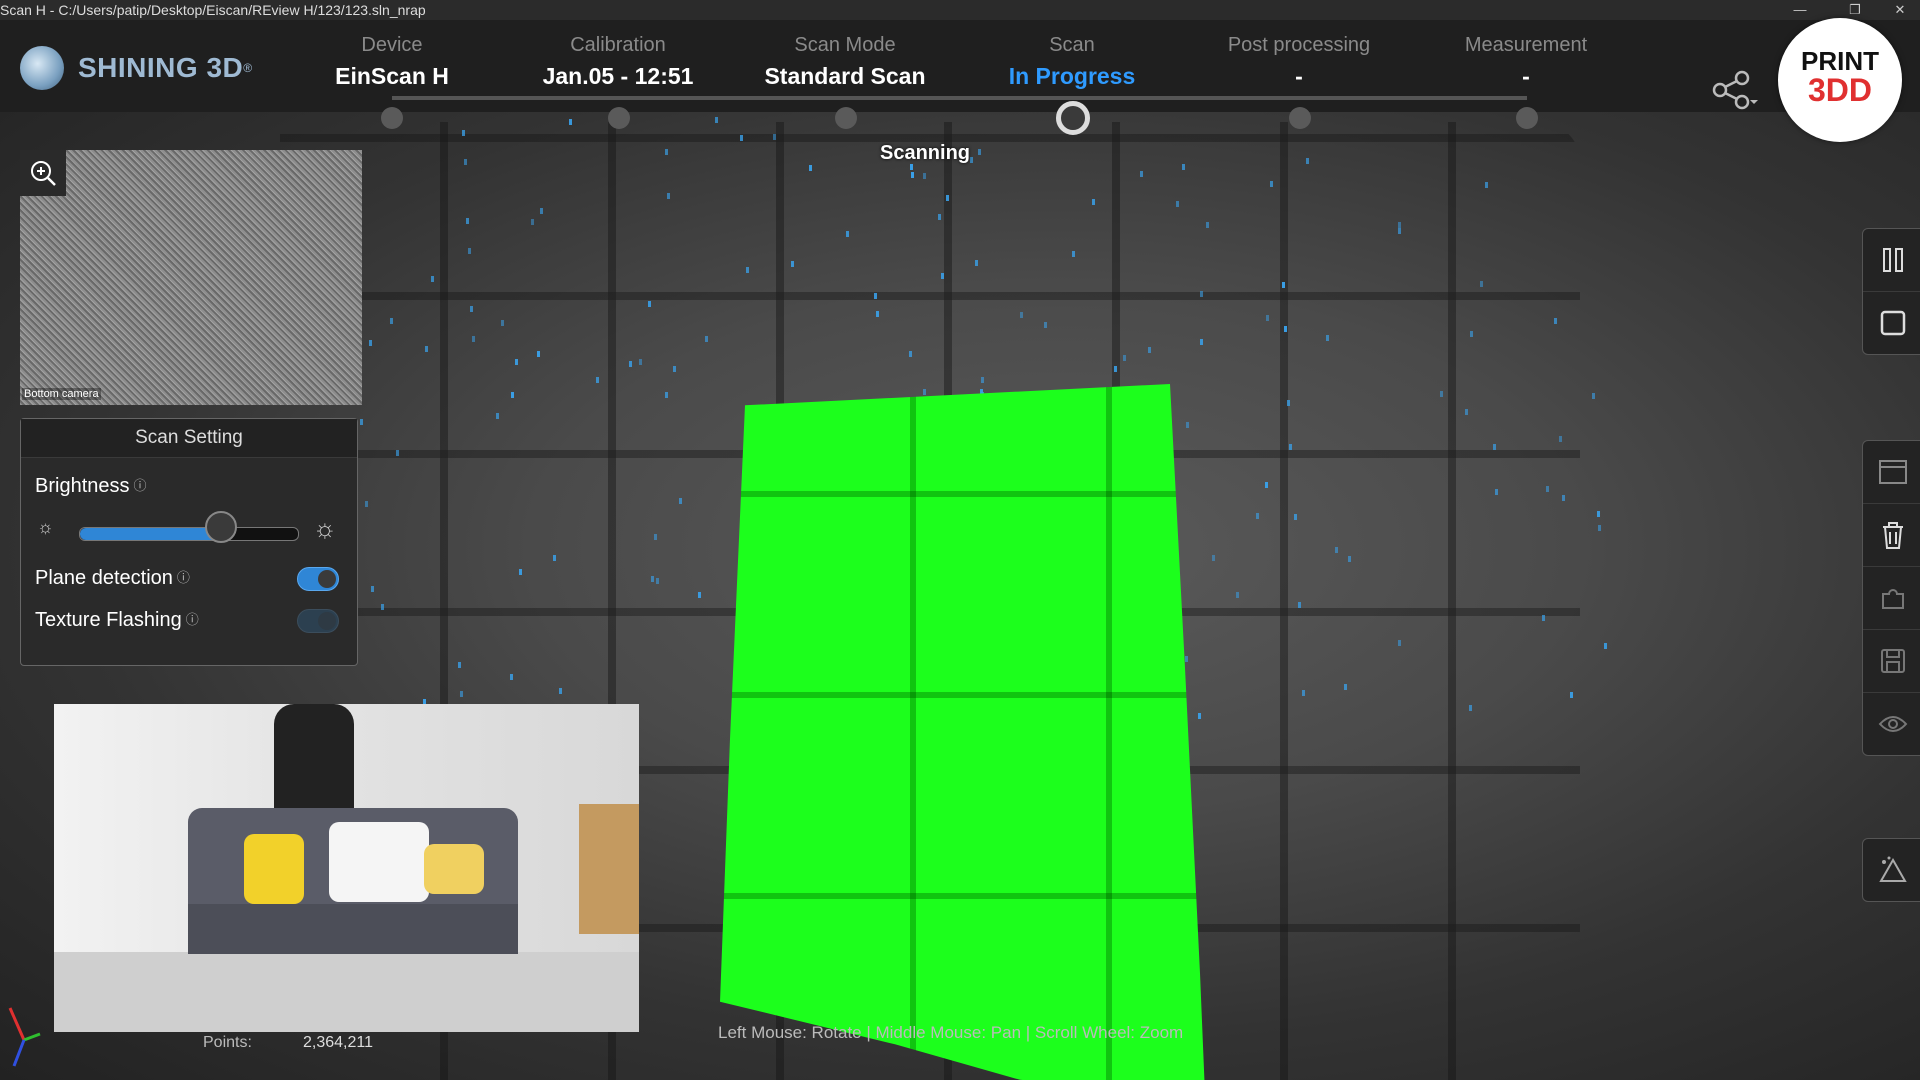 Image resolution: width=1920 pixels, height=1080 pixels. I want to click on step-measurement: Measurement -, so click(1526, 62).